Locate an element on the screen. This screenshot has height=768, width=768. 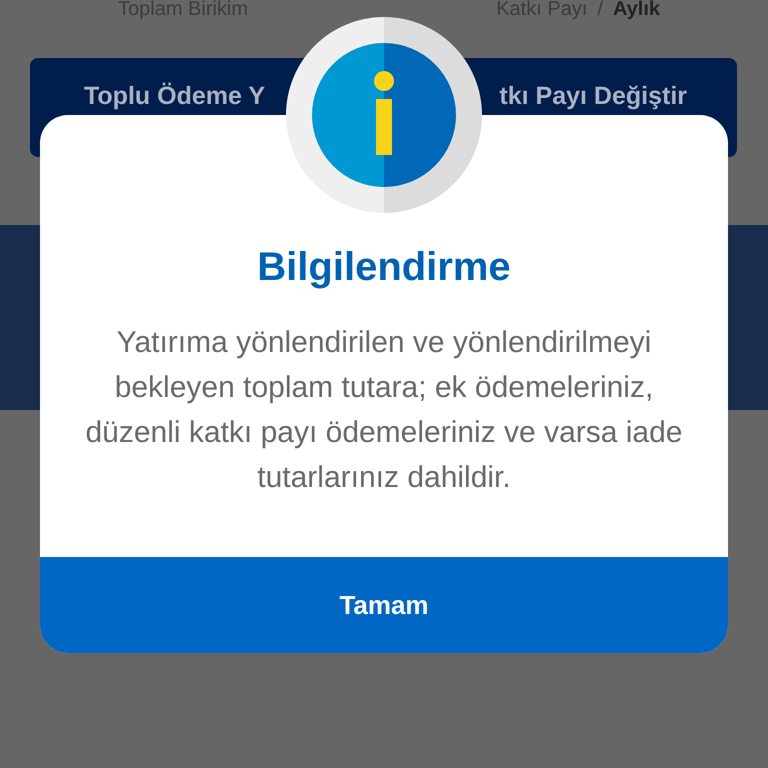
info-icon is located at coordinates (384, 115).